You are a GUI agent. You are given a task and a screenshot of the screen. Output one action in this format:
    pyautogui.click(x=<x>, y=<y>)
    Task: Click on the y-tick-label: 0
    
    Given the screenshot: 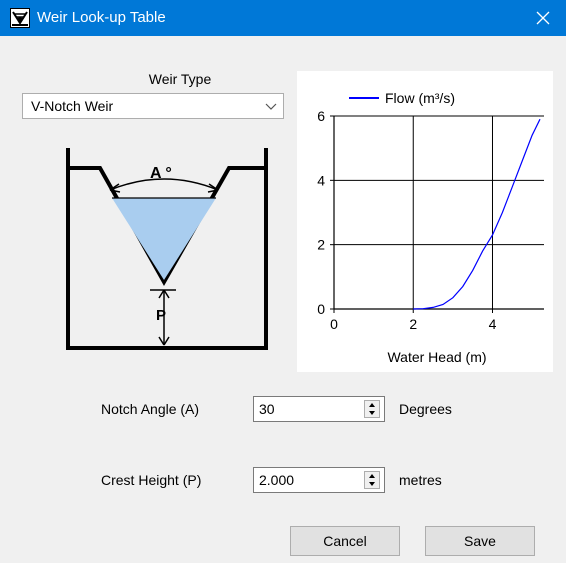 What is the action you would take?
    pyautogui.click(x=321, y=309)
    